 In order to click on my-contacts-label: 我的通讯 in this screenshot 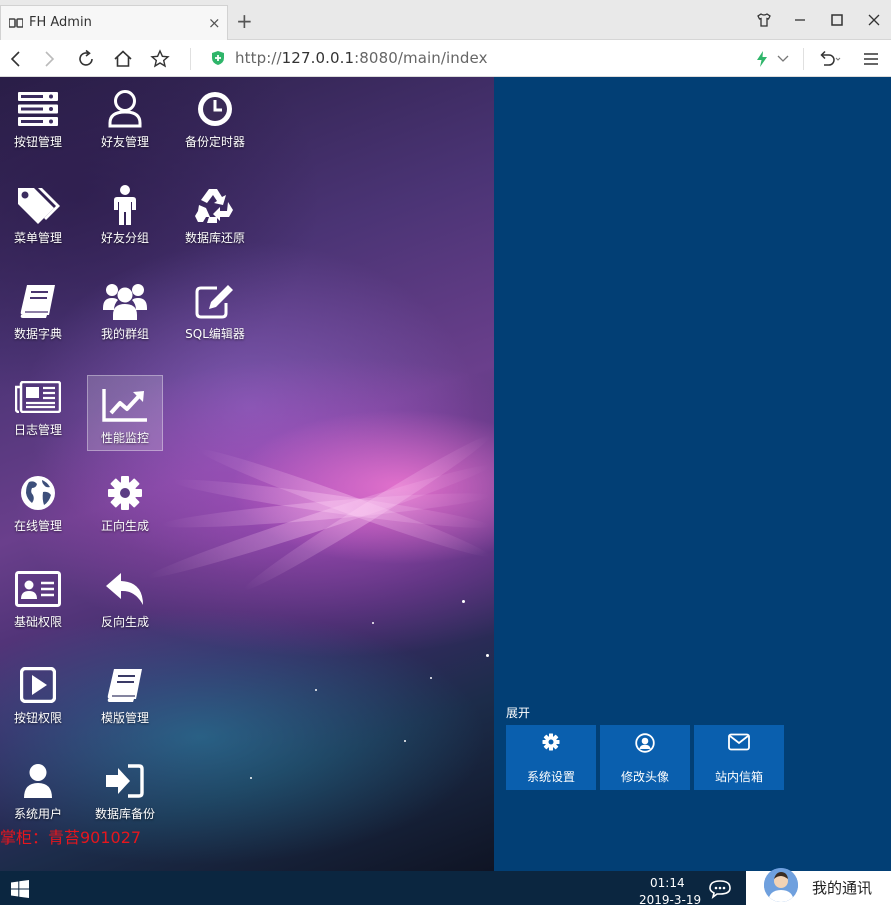, I will do `click(842, 888)`.